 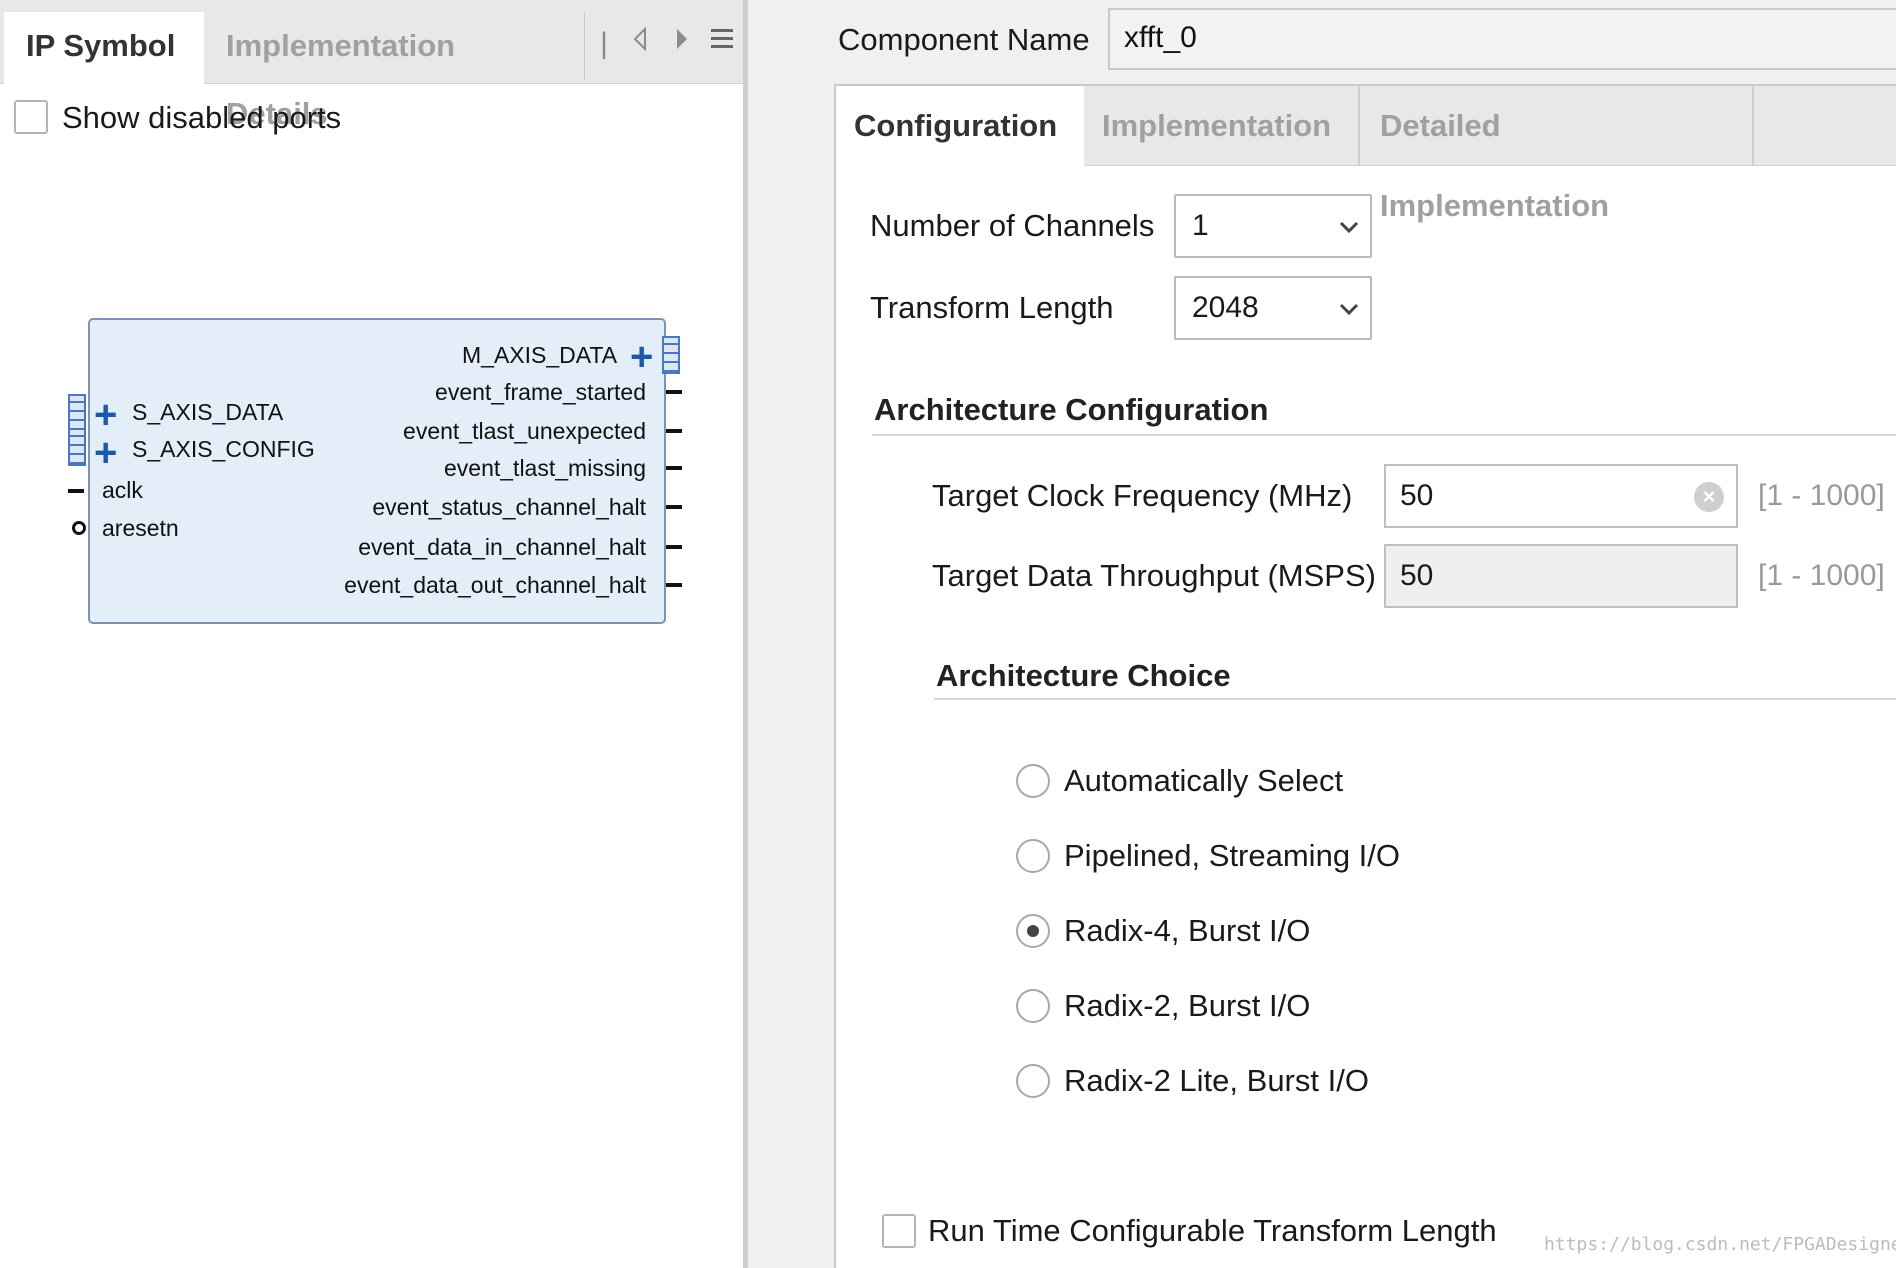 I want to click on port-aclk: aclk, so click(x=122, y=490).